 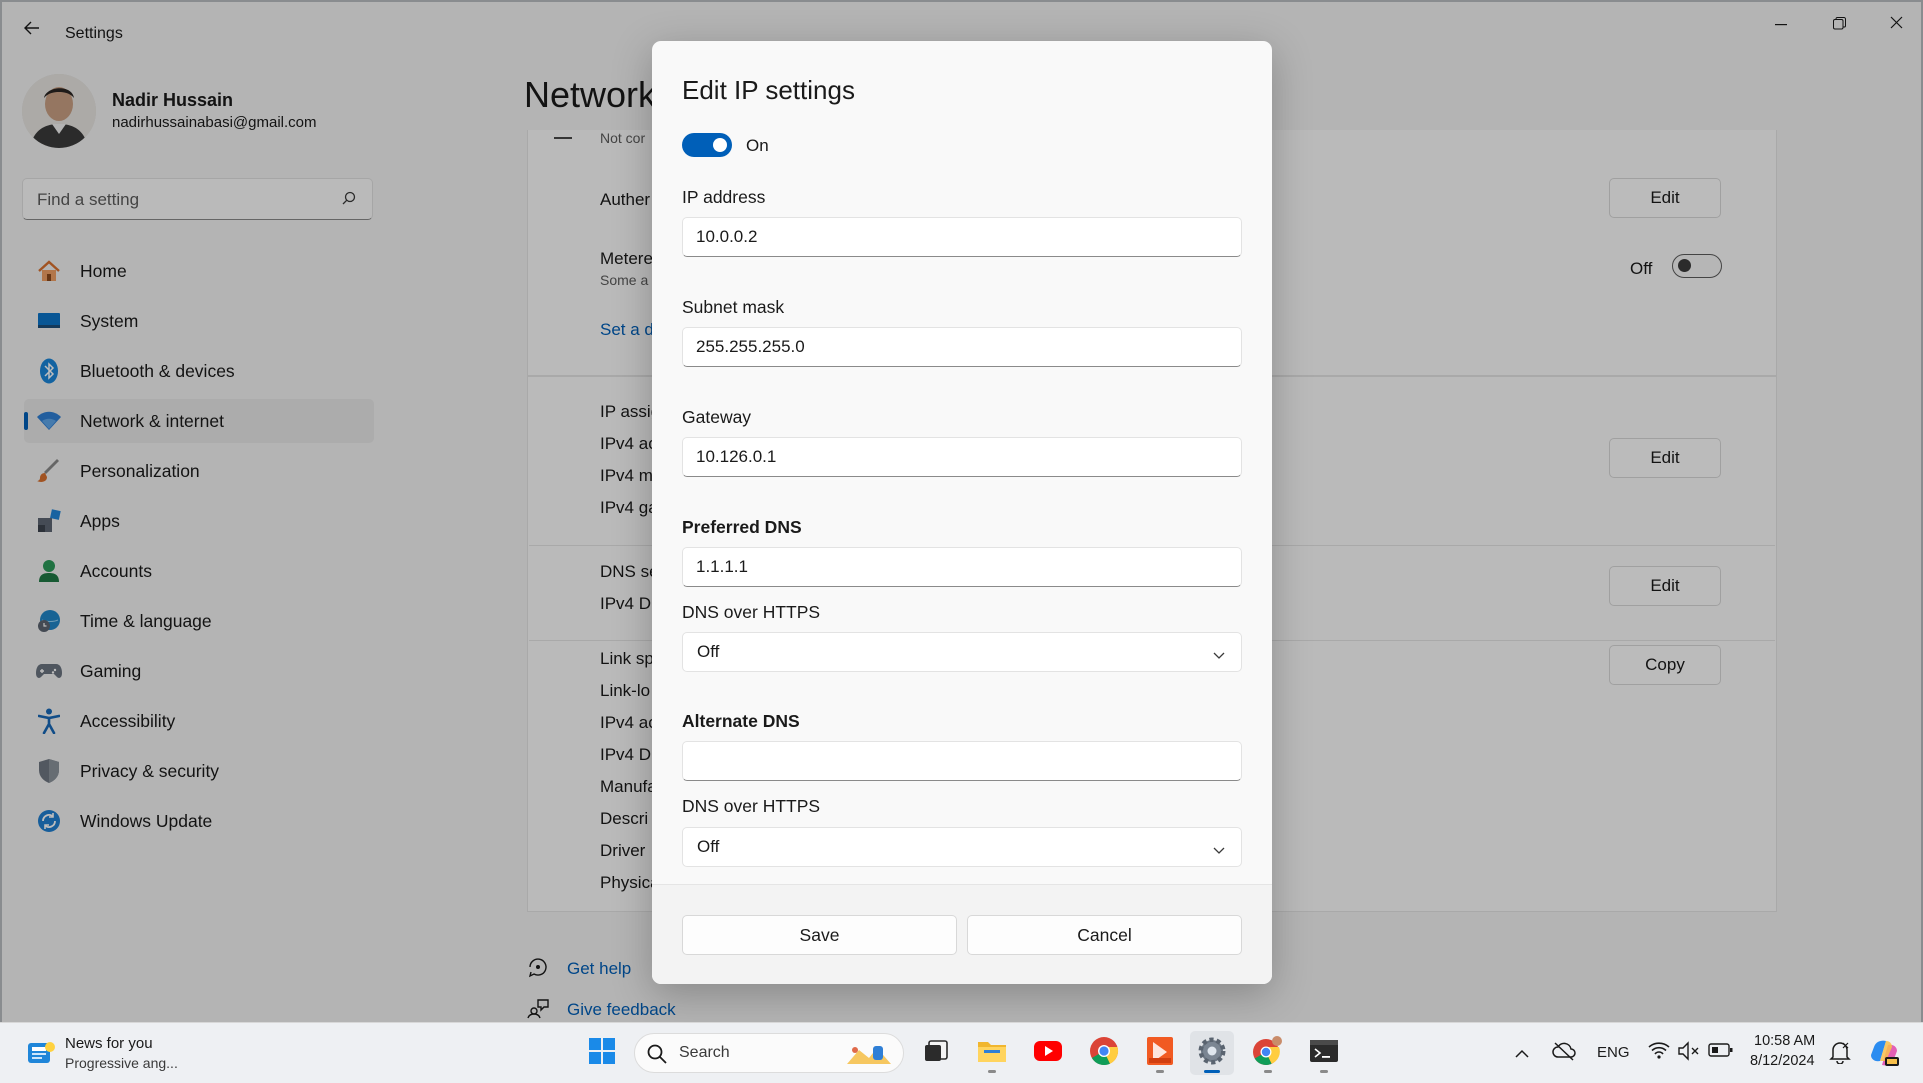 I want to click on chrome-profile-icon, so click(x=1268, y=1053).